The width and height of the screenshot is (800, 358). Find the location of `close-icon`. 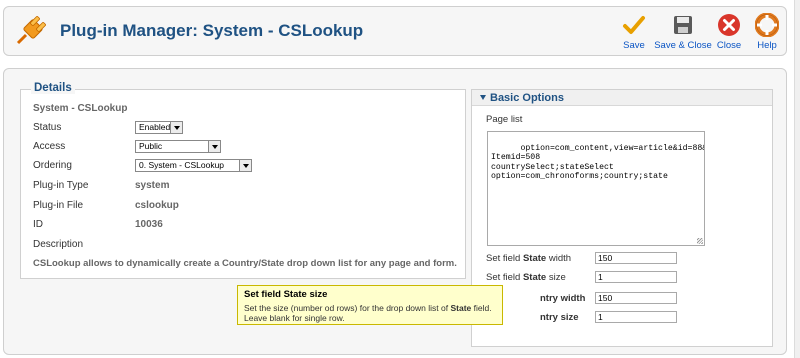

close-icon is located at coordinates (729, 25).